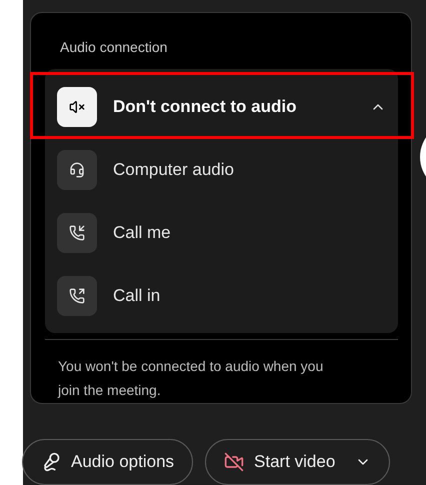 Image resolution: width=426 pixels, height=485 pixels. I want to click on option-label: Call me, so click(142, 233).